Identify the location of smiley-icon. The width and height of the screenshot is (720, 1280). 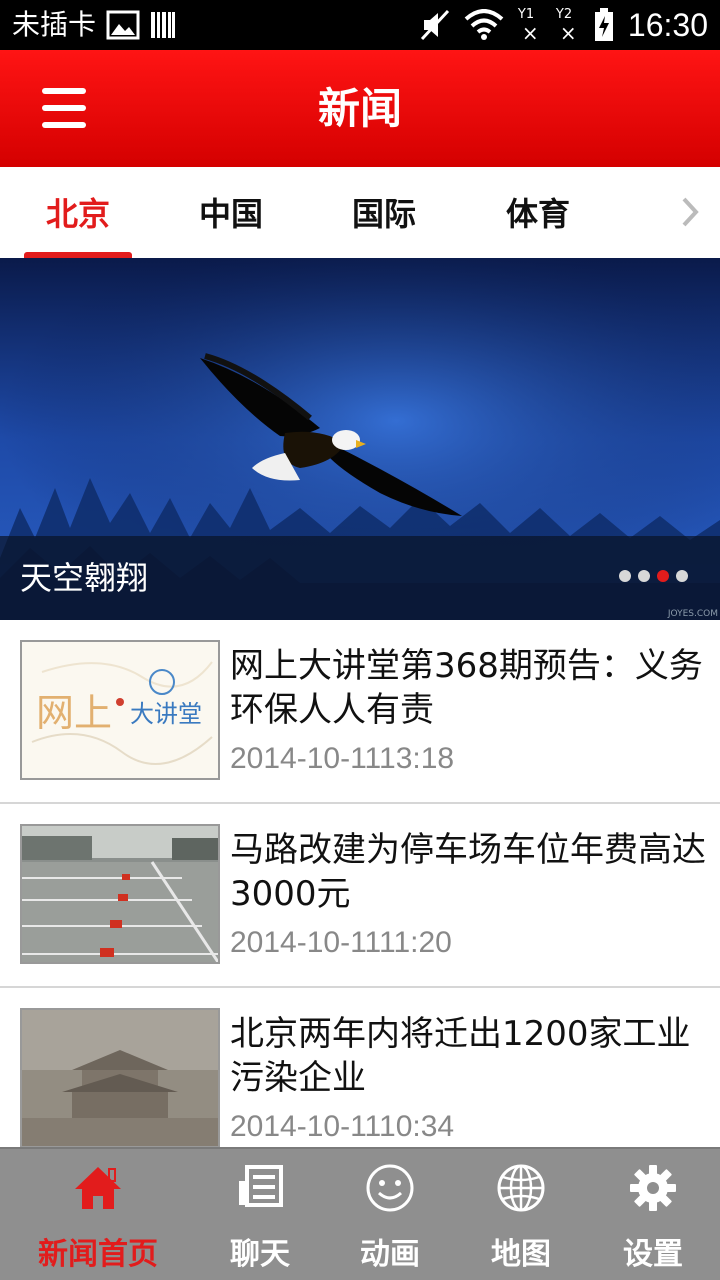
(390, 1188).